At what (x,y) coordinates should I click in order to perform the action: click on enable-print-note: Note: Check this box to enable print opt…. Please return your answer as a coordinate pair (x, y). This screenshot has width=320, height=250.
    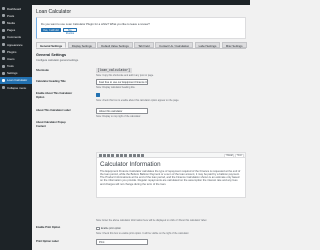
    Looking at the image, I should click on (143, 233).